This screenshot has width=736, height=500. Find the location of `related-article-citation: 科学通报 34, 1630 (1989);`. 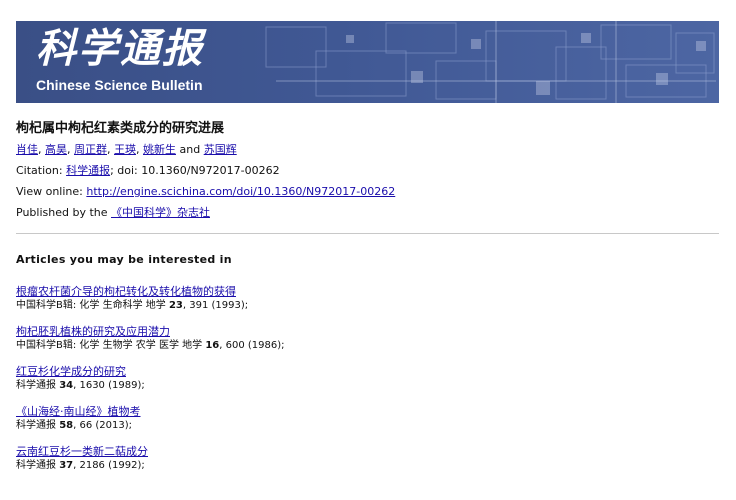

related-article-citation: 科学通报 34, 1630 (1989); is located at coordinates (366, 385).